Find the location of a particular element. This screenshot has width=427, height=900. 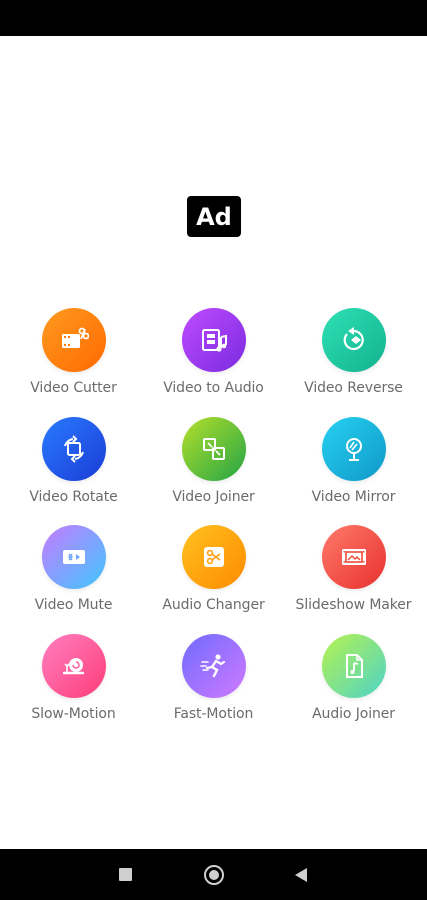

home-button is located at coordinates (214, 874).